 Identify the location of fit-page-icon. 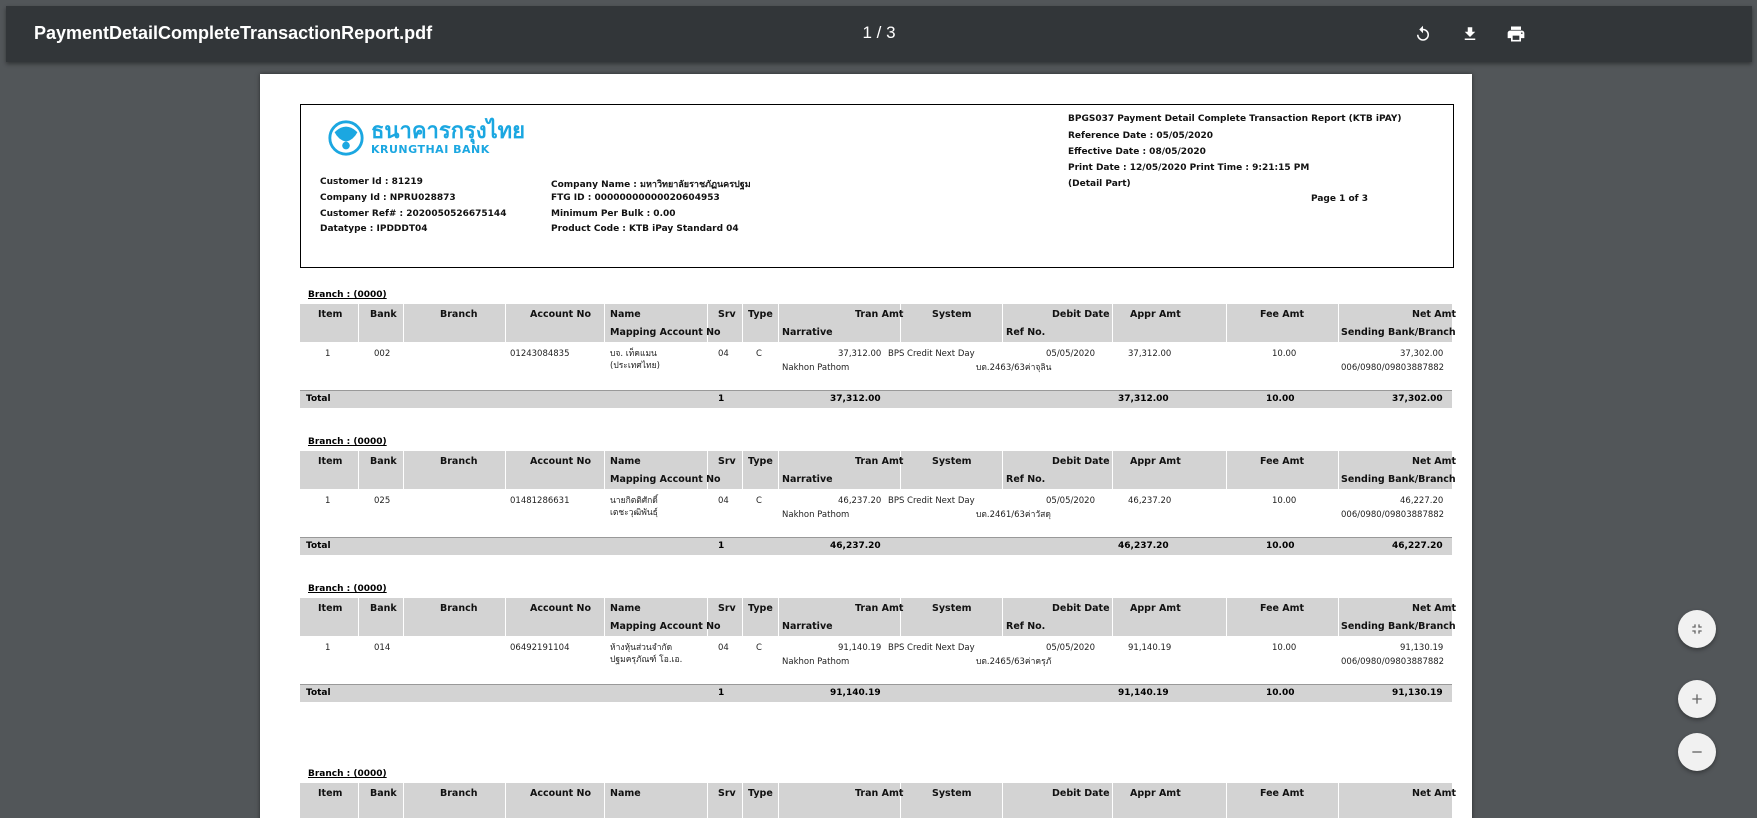
(1697, 629).